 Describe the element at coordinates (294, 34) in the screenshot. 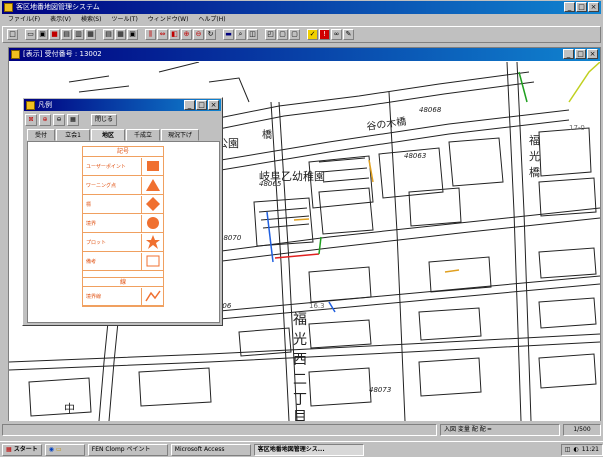

I see `note-icon: ▢` at that location.